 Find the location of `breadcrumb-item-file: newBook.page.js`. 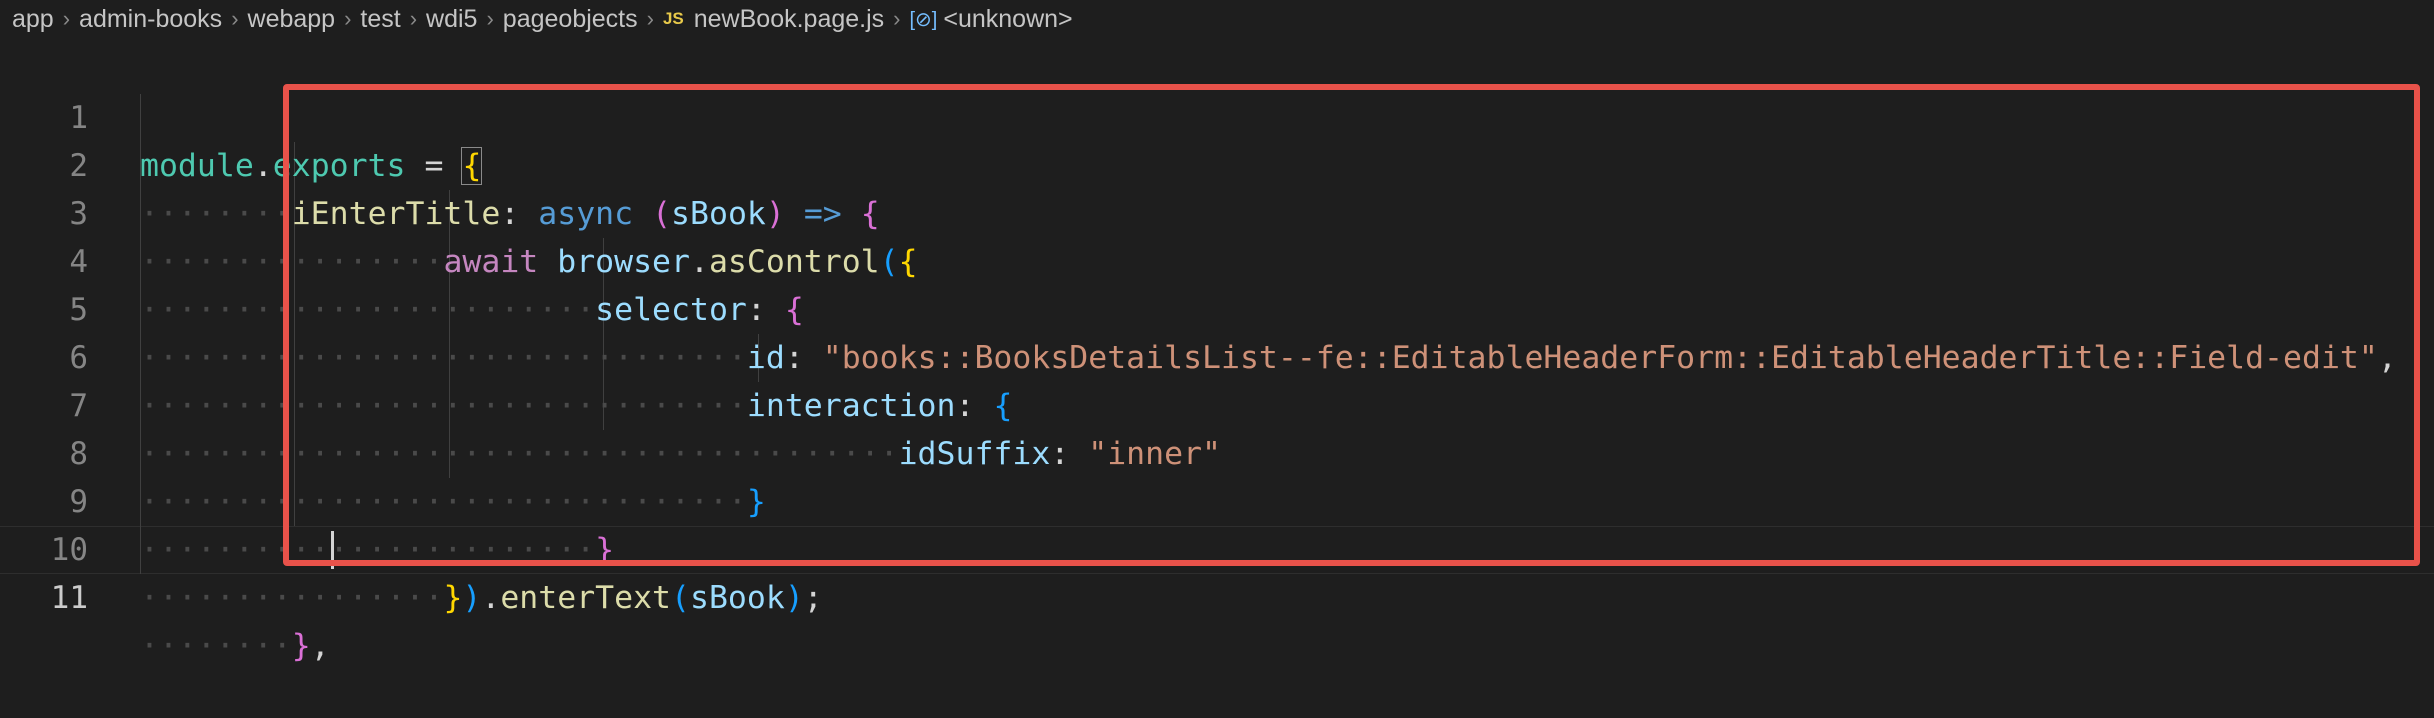

breadcrumb-item-file: newBook.page.js is located at coordinates (789, 19).